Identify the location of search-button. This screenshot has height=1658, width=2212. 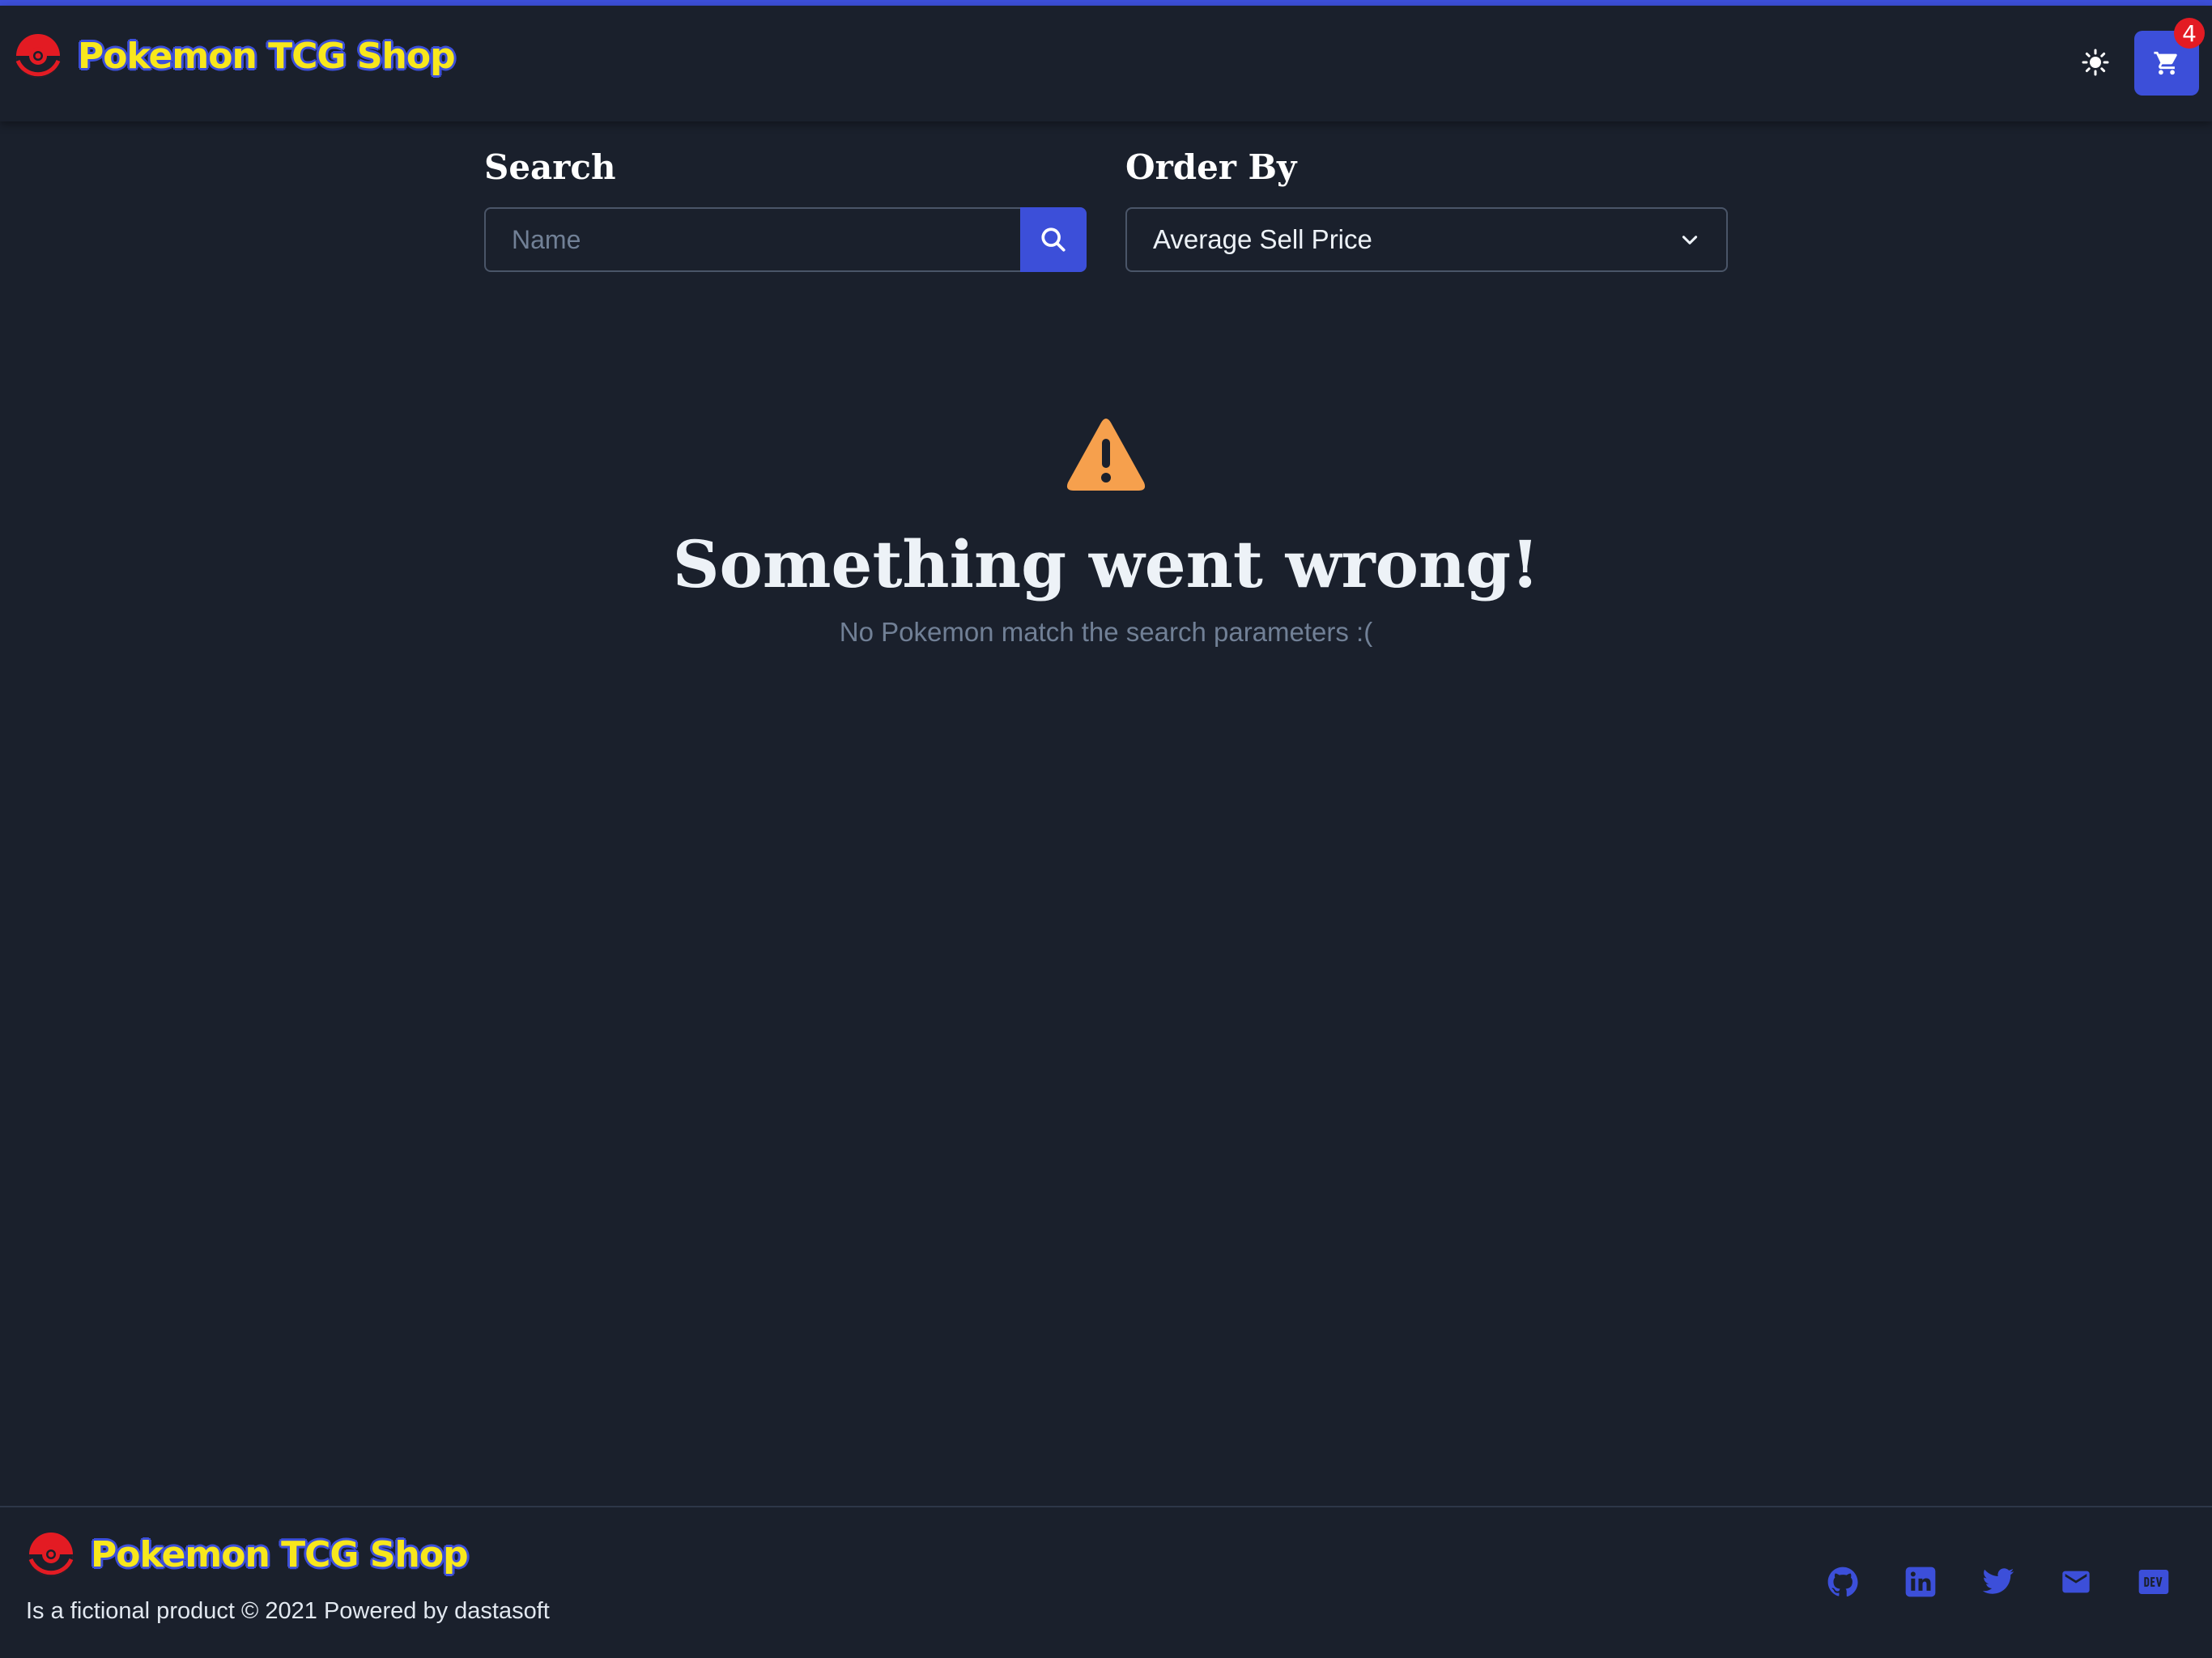
(1053, 239).